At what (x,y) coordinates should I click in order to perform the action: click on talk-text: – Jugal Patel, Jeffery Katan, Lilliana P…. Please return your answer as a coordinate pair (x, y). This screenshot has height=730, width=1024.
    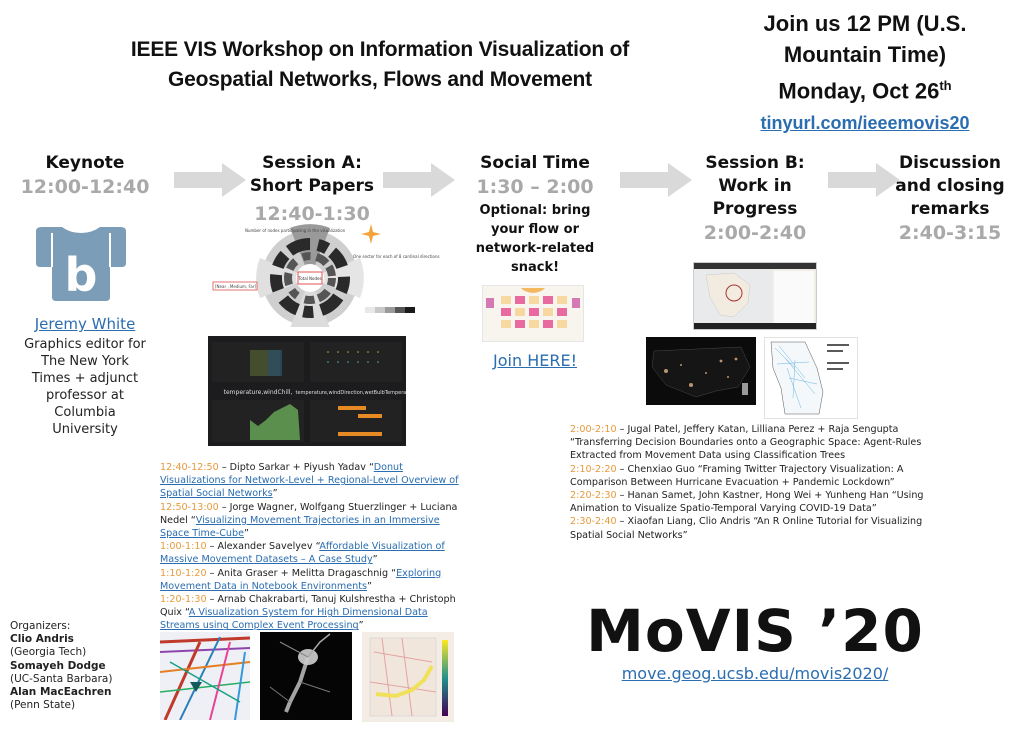
    Looking at the image, I should click on (746, 443).